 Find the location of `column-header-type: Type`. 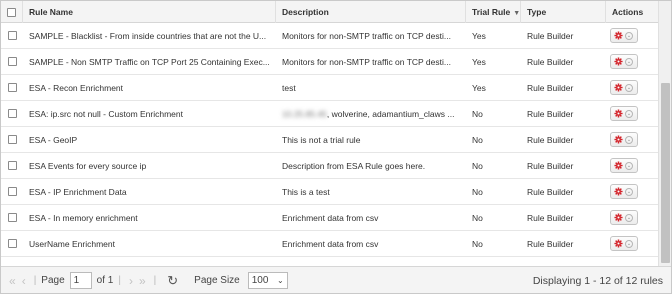

column-header-type: Type is located at coordinates (563, 12).